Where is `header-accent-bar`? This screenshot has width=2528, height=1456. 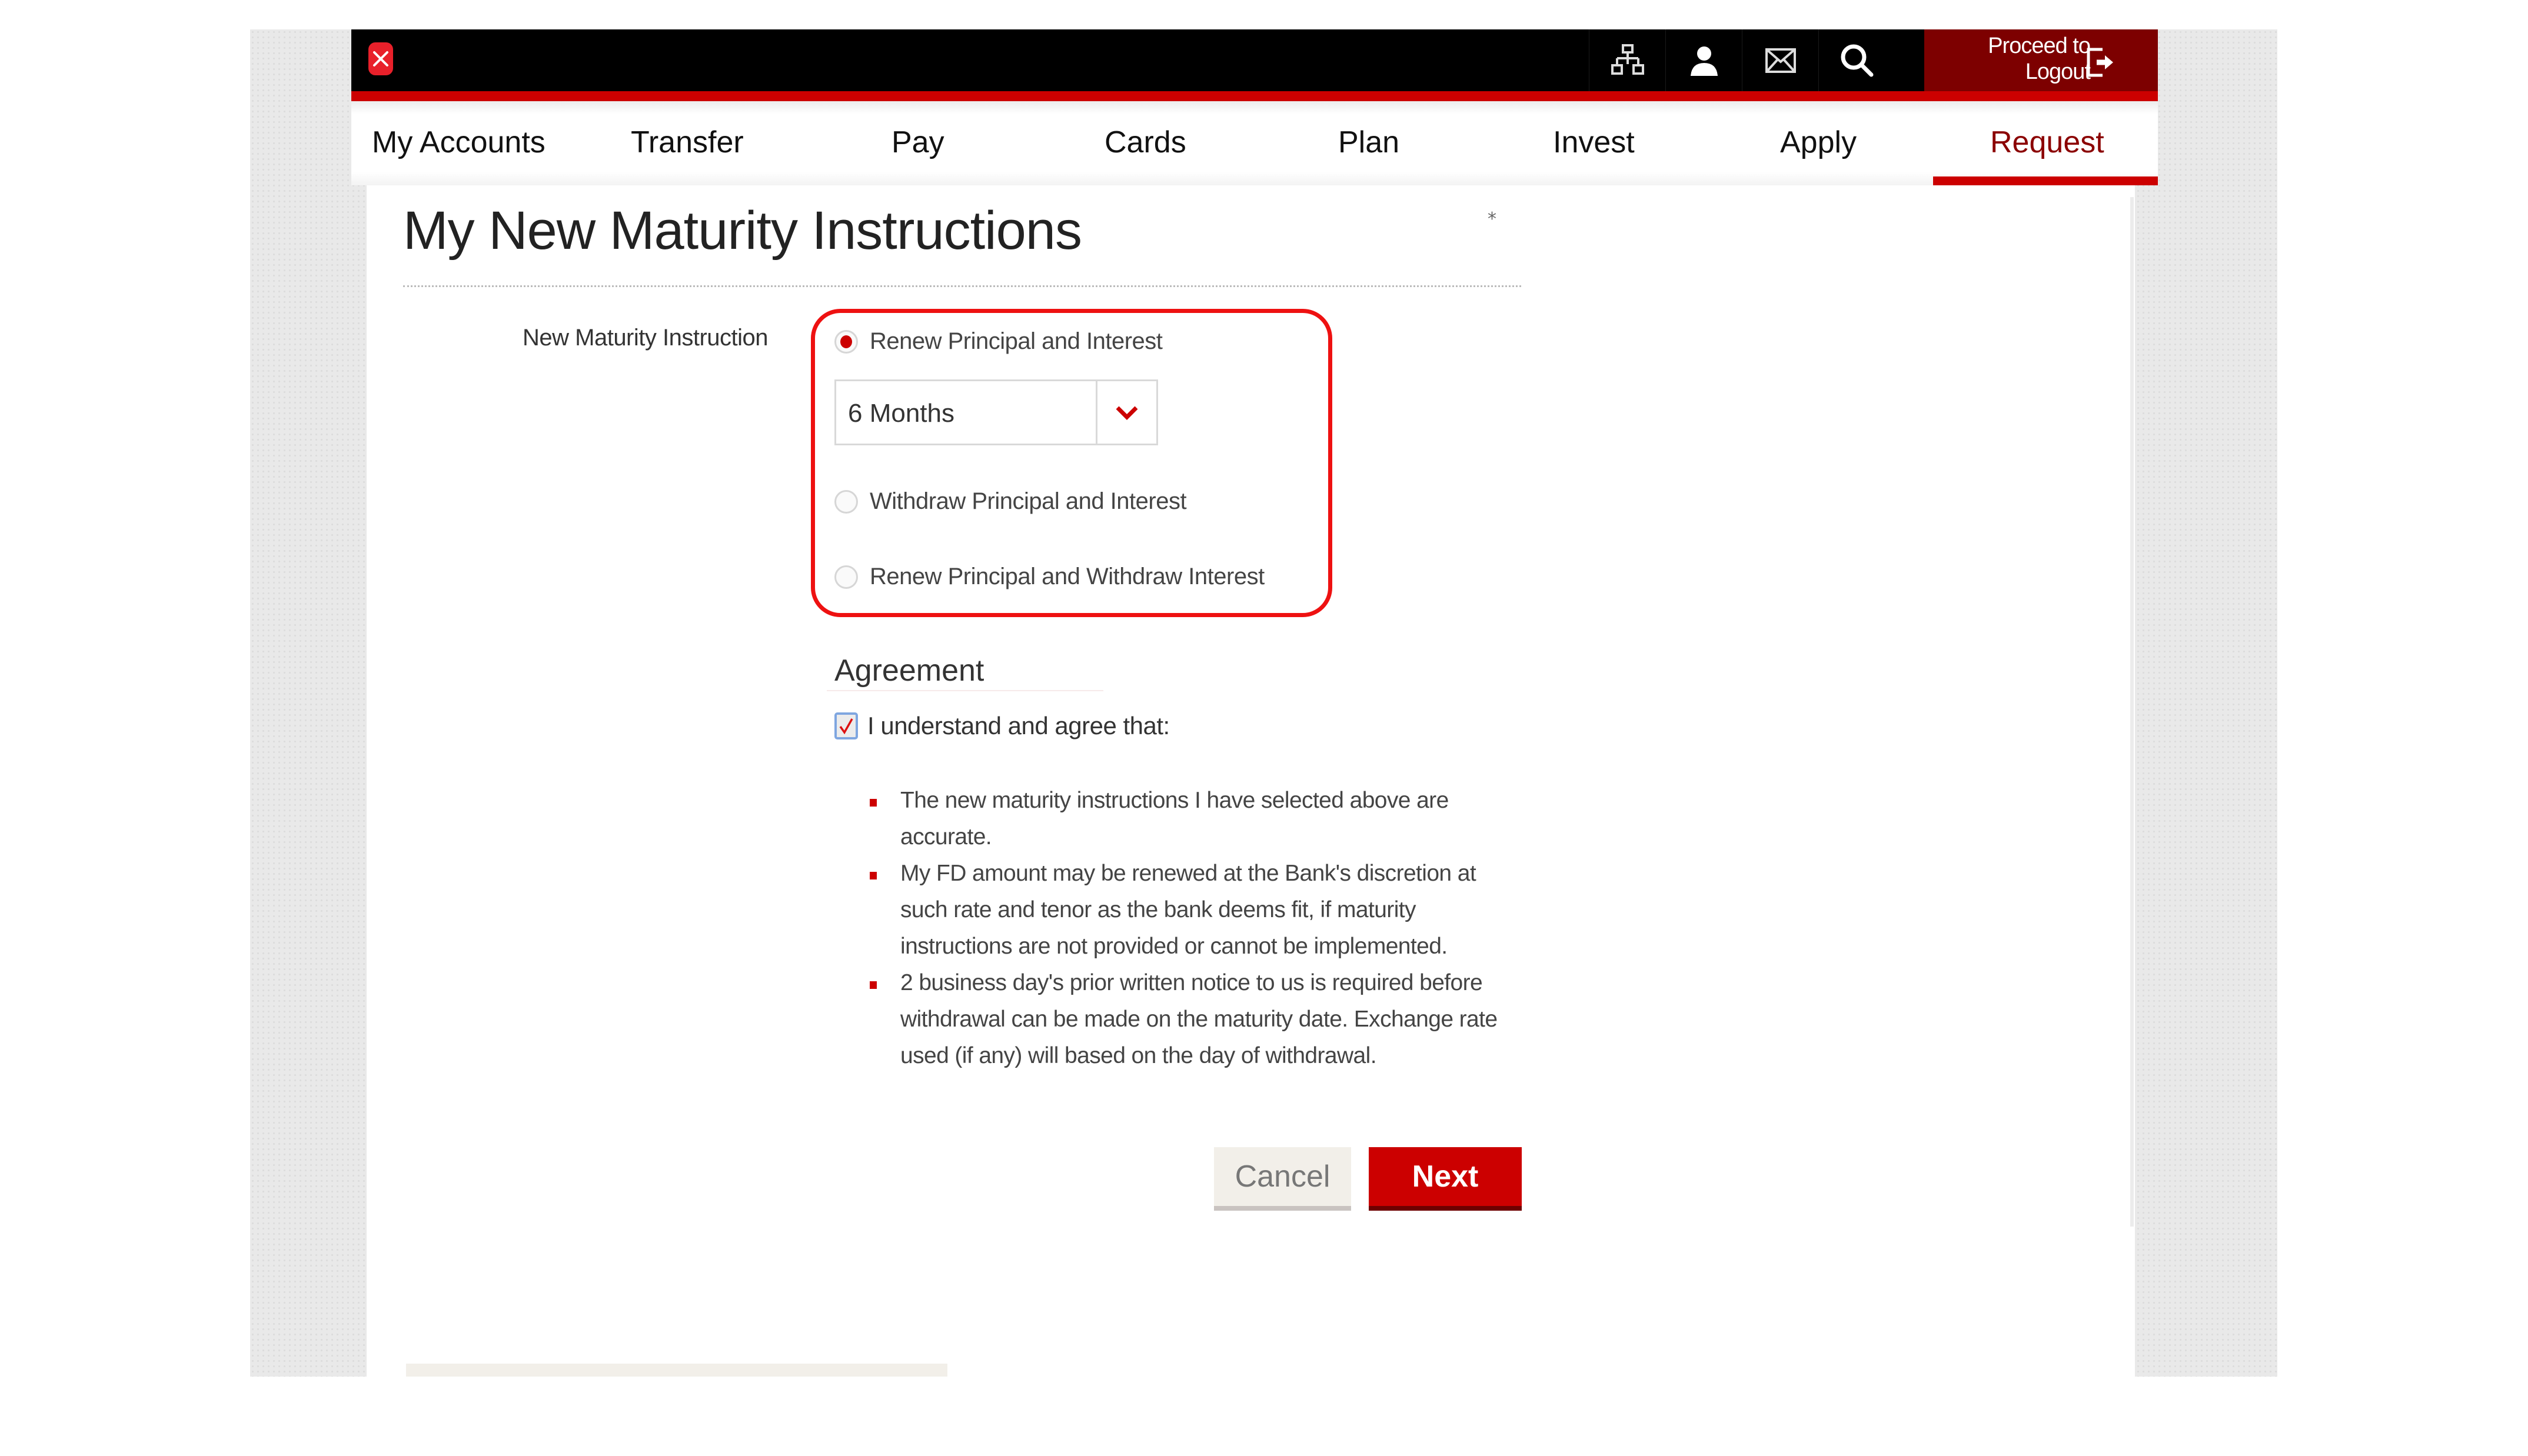 header-accent-bar is located at coordinates (1255, 96).